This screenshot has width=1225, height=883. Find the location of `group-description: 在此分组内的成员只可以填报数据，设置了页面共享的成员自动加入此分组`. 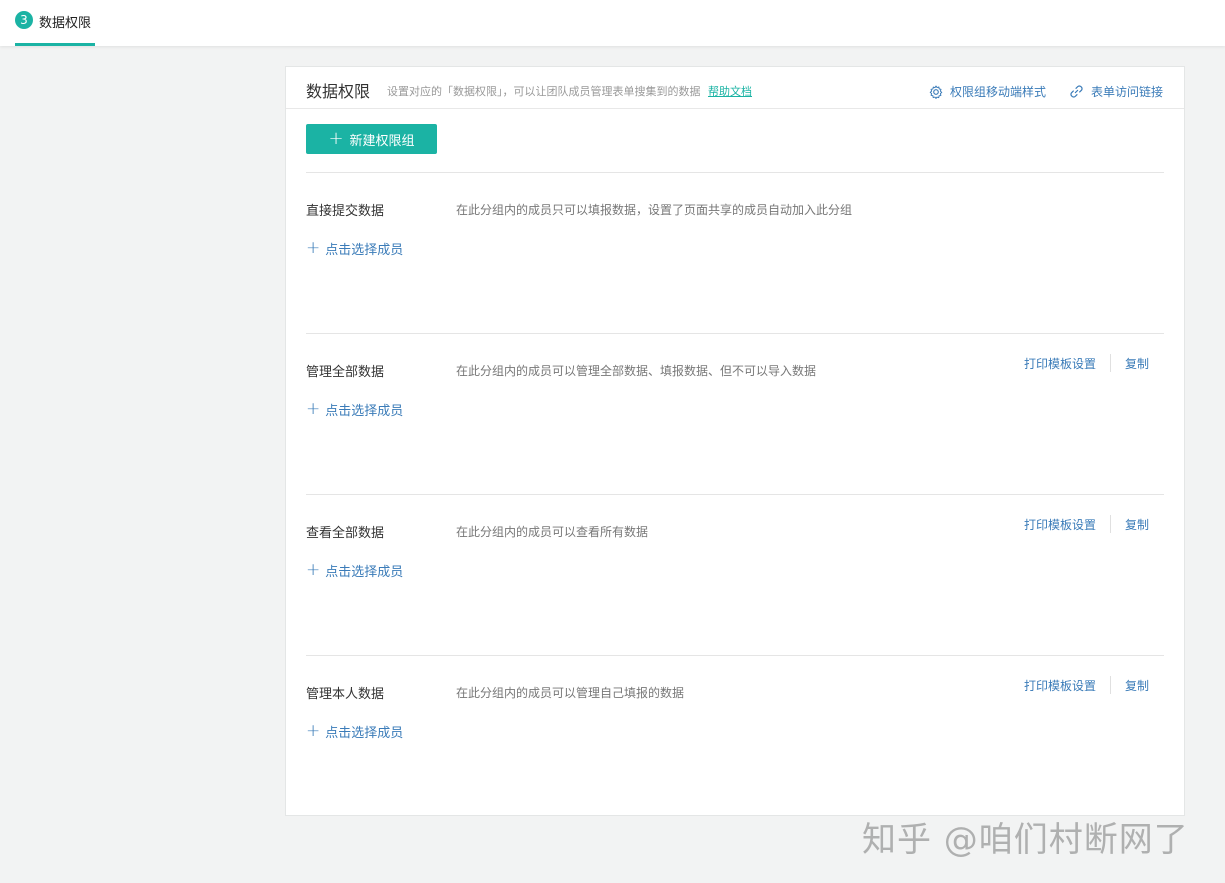

group-description: 在此分组内的成员只可以填报数据，设置了页面共享的成员自动加入此分组 is located at coordinates (654, 210).